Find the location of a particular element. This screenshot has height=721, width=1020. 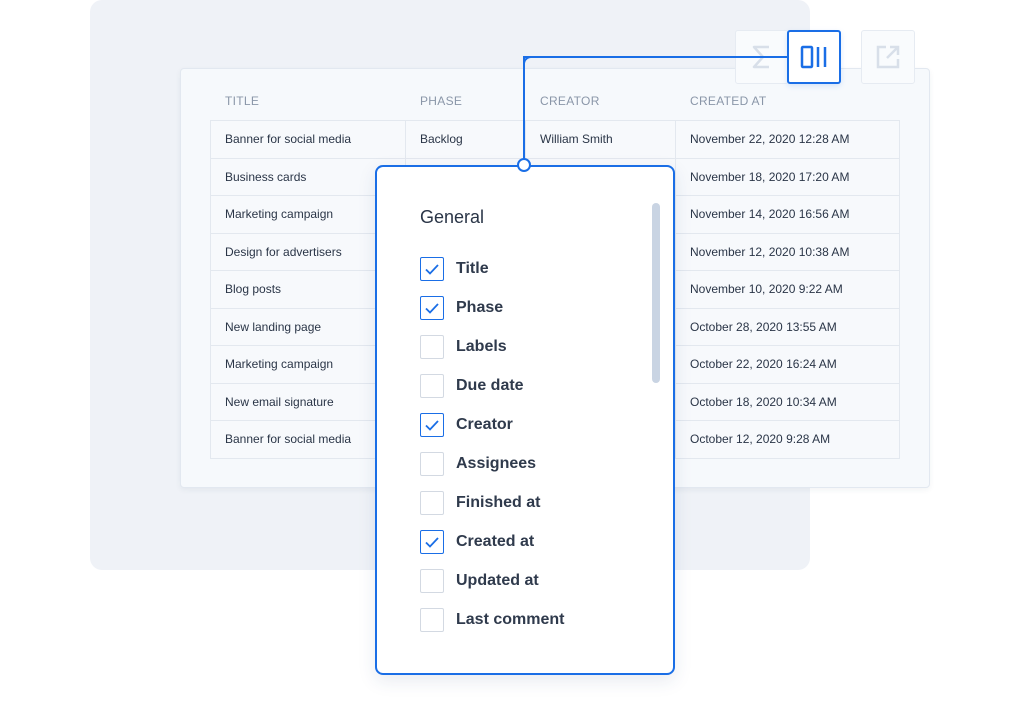

columns-icon is located at coordinates (813, 57).